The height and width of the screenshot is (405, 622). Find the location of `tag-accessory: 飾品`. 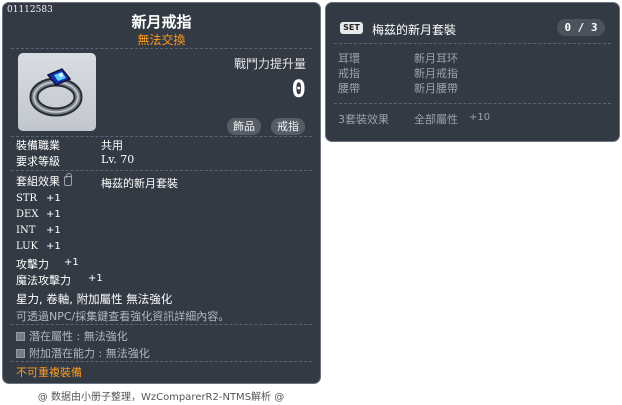

tag-accessory: 飾品 is located at coordinates (244, 126).